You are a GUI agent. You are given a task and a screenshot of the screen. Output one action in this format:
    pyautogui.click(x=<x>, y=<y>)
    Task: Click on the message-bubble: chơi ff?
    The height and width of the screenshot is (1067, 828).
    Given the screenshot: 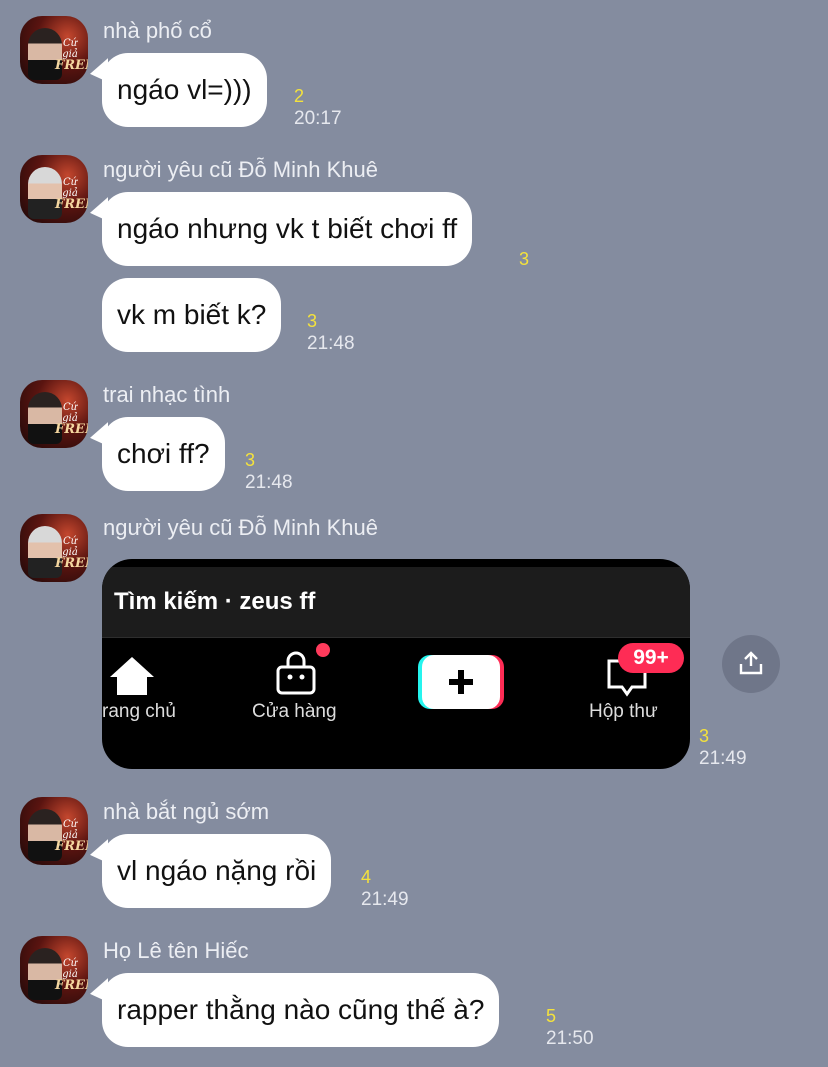 What is the action you would take?
    pyautogui.click(x=163, y=454)
    